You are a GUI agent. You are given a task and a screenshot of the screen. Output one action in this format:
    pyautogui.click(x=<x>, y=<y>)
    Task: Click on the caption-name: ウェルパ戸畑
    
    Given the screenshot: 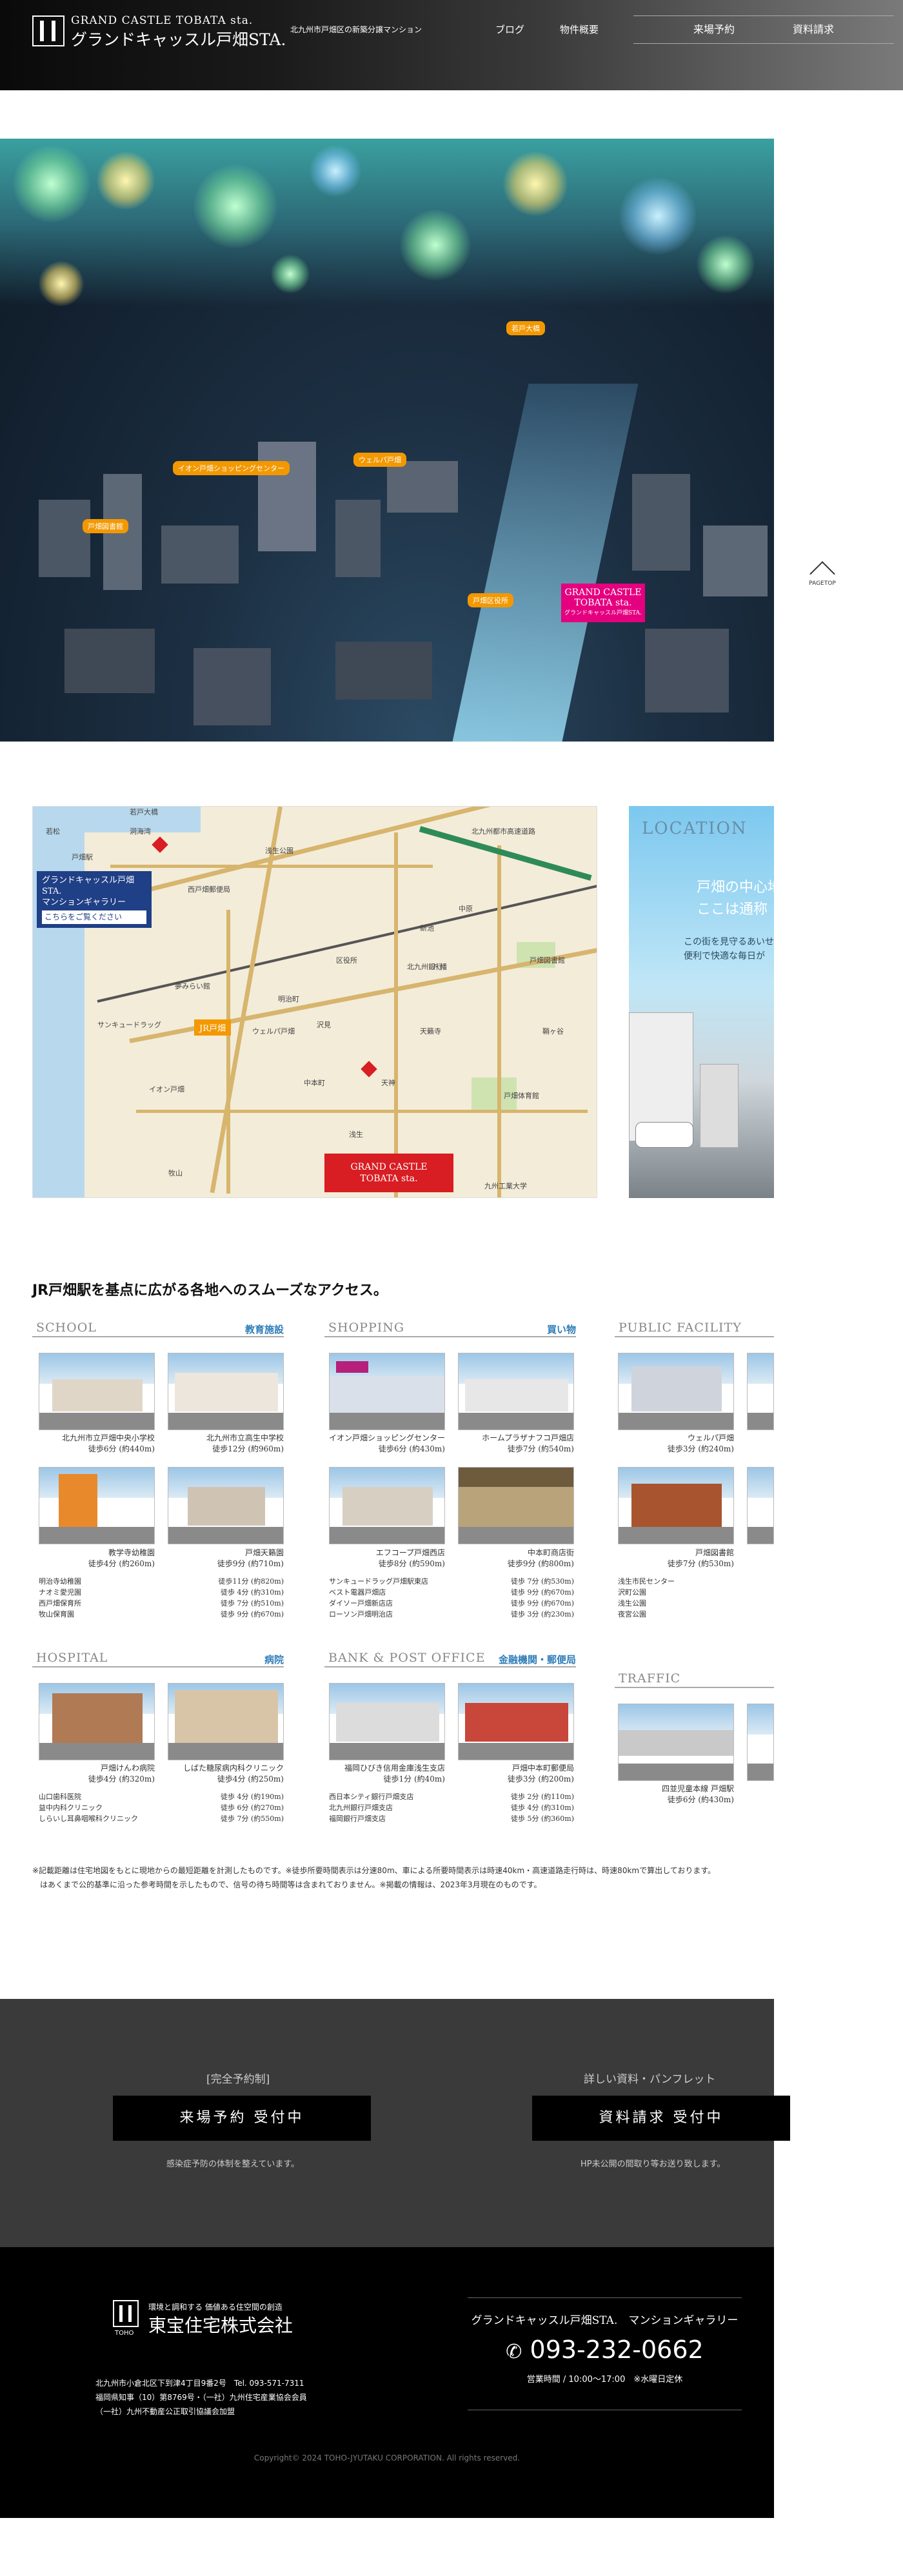 What is the action you would take?
    pyautogui.click(x=711, y=1437)
    